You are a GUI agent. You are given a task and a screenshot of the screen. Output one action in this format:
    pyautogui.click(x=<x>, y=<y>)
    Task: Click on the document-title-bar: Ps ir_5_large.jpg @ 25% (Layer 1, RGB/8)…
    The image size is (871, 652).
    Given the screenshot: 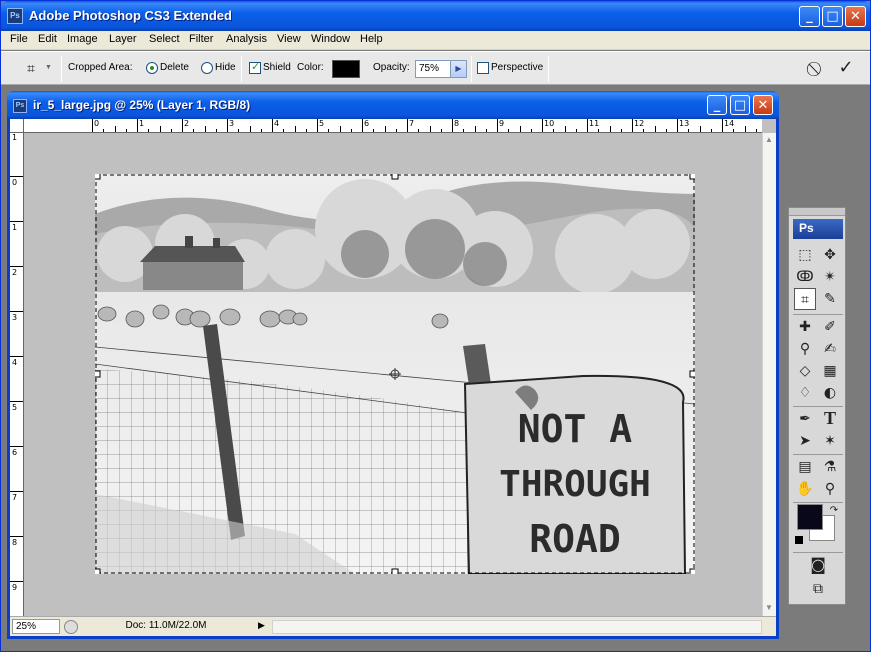 What is the action you would take?
    pyautogui.click(x=393, y=105)
    